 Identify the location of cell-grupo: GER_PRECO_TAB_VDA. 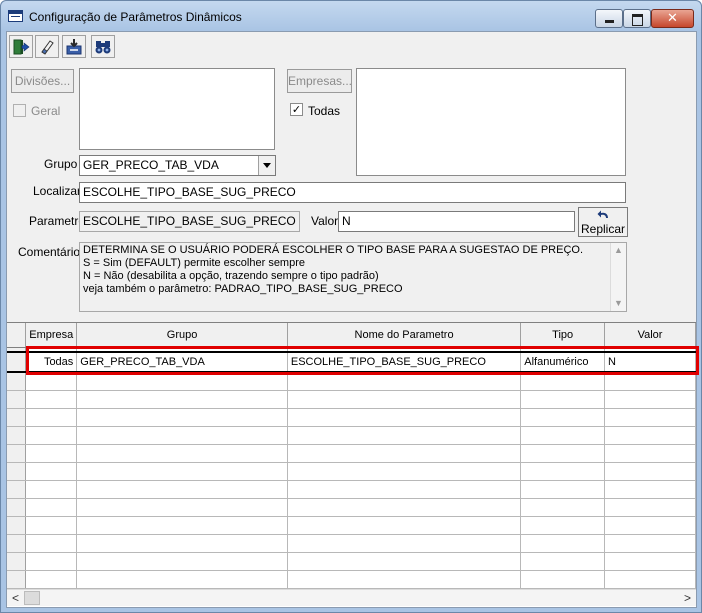
(182, 362).